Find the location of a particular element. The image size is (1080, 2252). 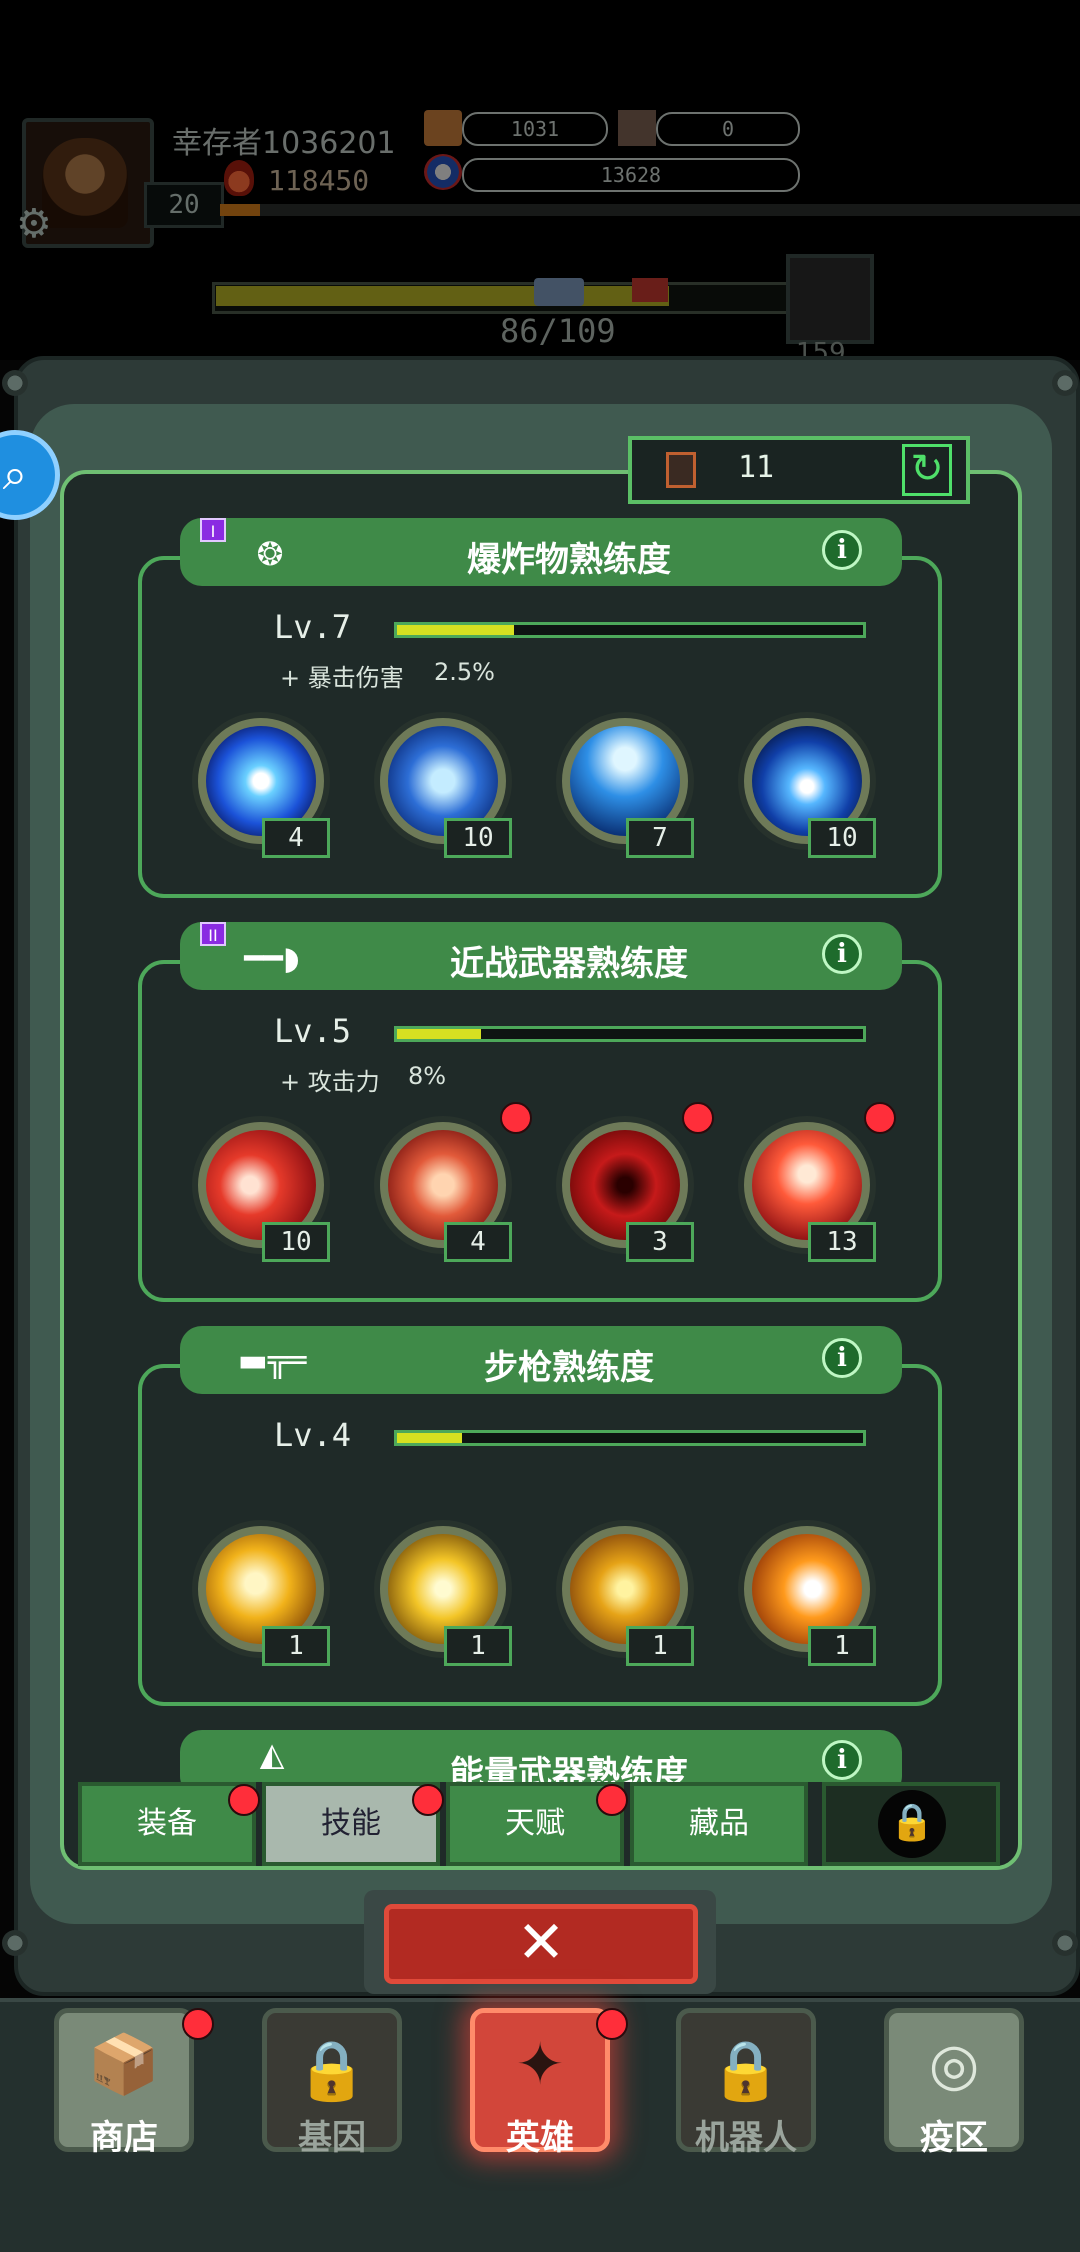

hero-icon: ✦ is located at coordinates (540, 2064).